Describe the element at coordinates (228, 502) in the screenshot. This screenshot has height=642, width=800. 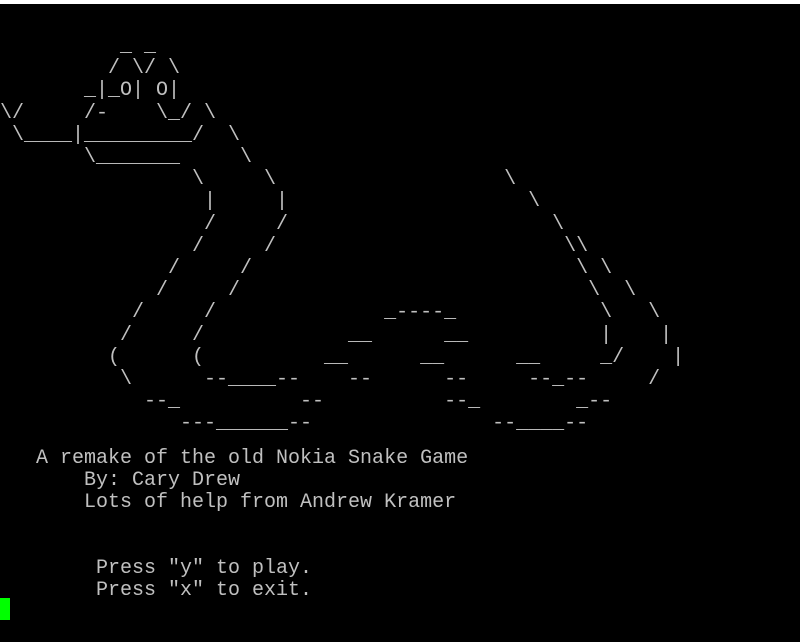
I see `credits-thanks: Lots of help from Andrew Kramer` at that location.